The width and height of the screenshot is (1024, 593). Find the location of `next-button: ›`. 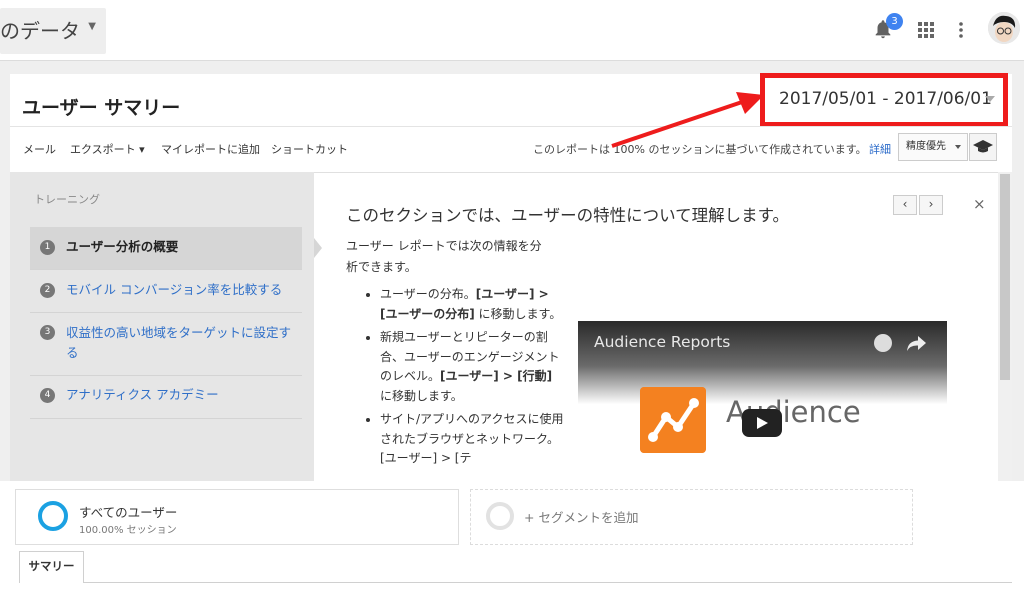

next-button: › is located at coordinates (931, 205).